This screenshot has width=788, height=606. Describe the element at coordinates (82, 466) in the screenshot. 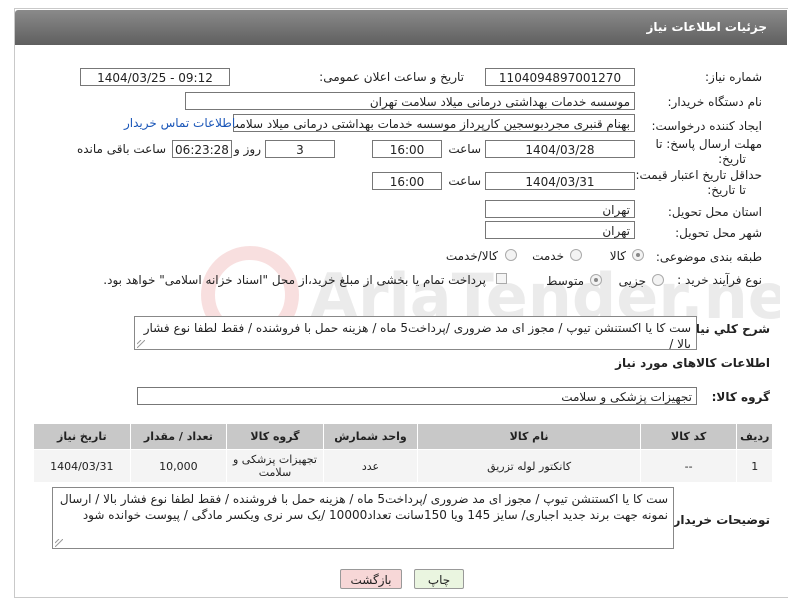

I see `cell-need-date: 1404/03/31` at that location.